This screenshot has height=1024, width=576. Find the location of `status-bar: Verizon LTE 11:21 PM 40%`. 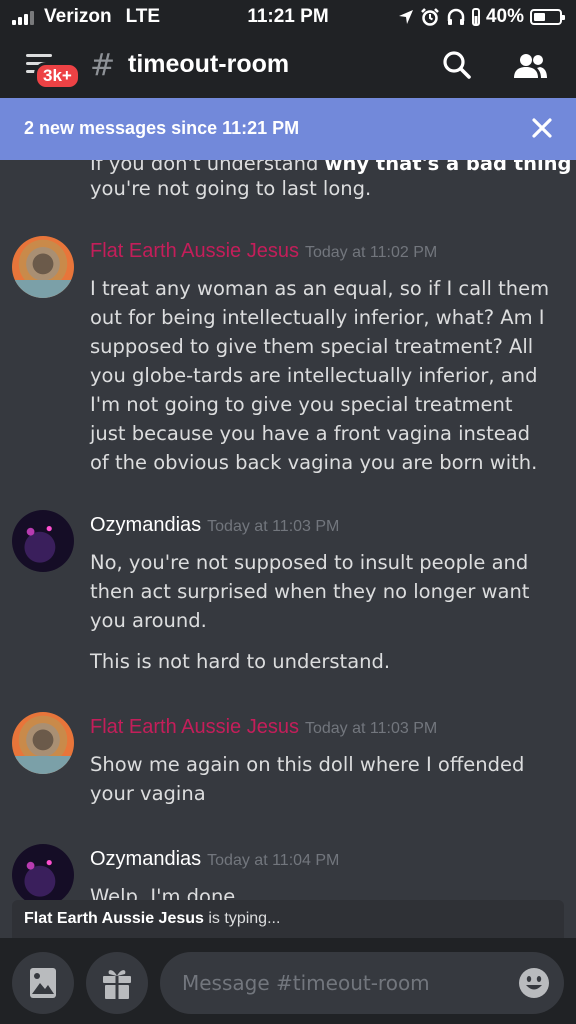

status-bar: Verizon LTE 11:21 PM 40% is located at coordinates (288, 17).